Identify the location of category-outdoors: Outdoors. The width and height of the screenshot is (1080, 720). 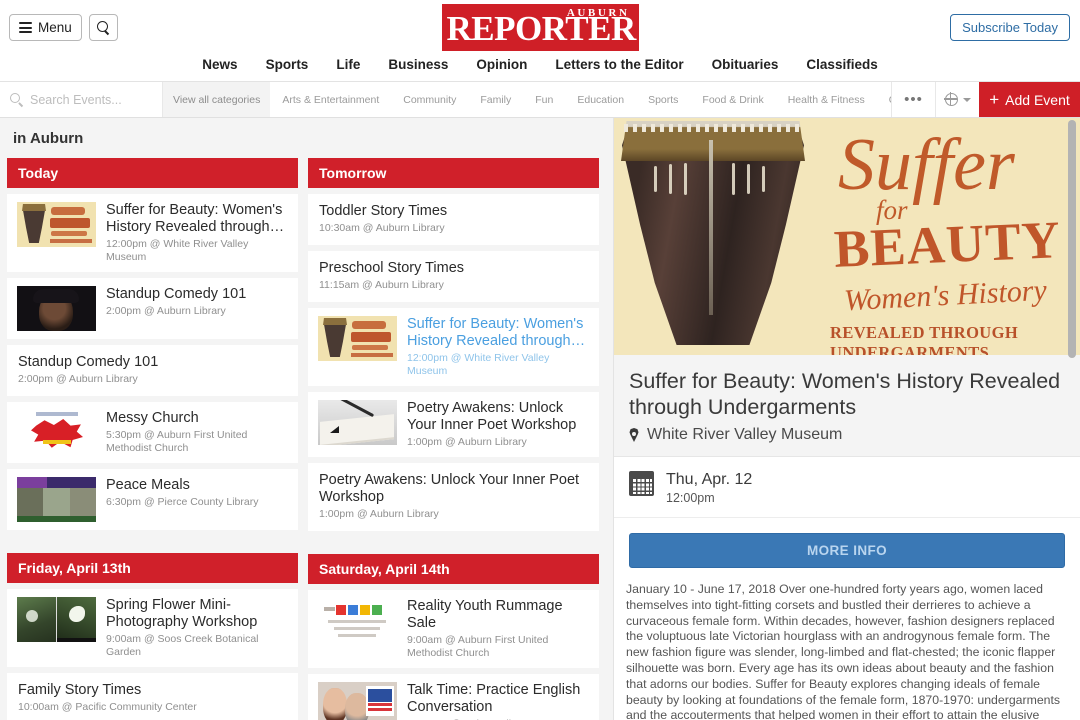
(884, 99).